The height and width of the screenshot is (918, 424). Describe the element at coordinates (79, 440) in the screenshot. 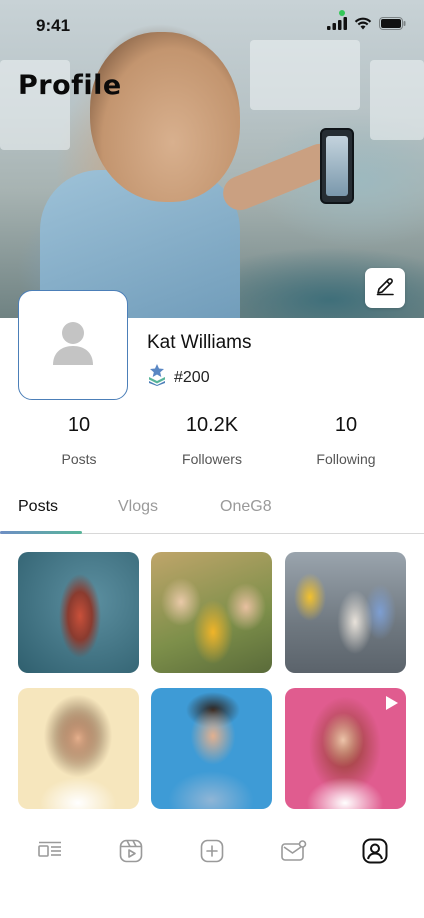

I see `stat-posts: 10 Posts` at that location.